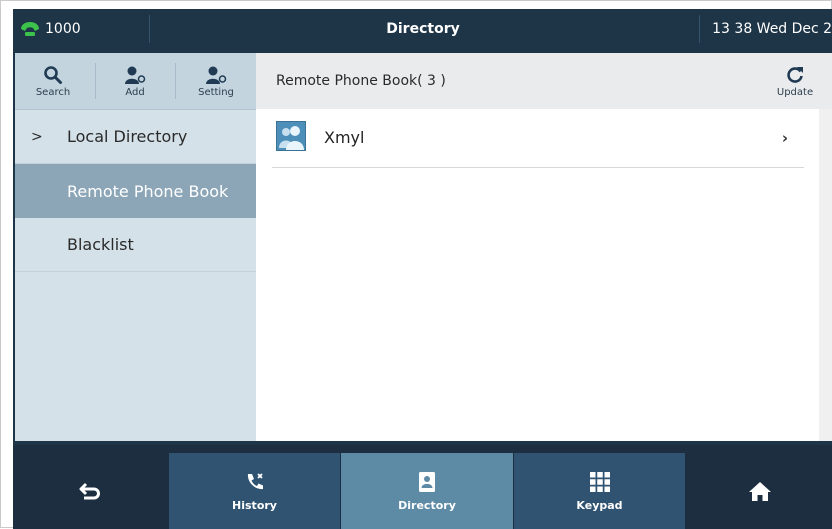 This screenshot has height=529, width=832. I want to click on home-icon, so click(760, 491).